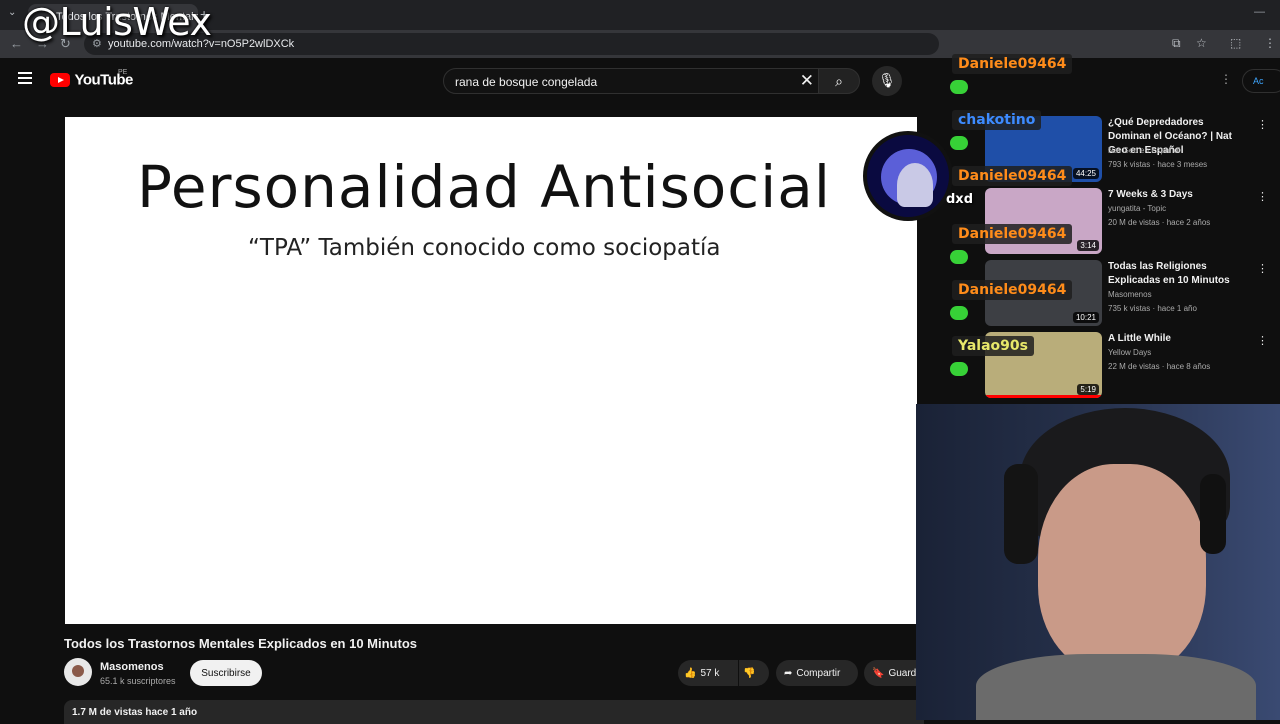  What do you see at coordinates (1176, 43) in the screenshot?
I see `install-app-icon: ⧉` at bounding box center [1176, 43].